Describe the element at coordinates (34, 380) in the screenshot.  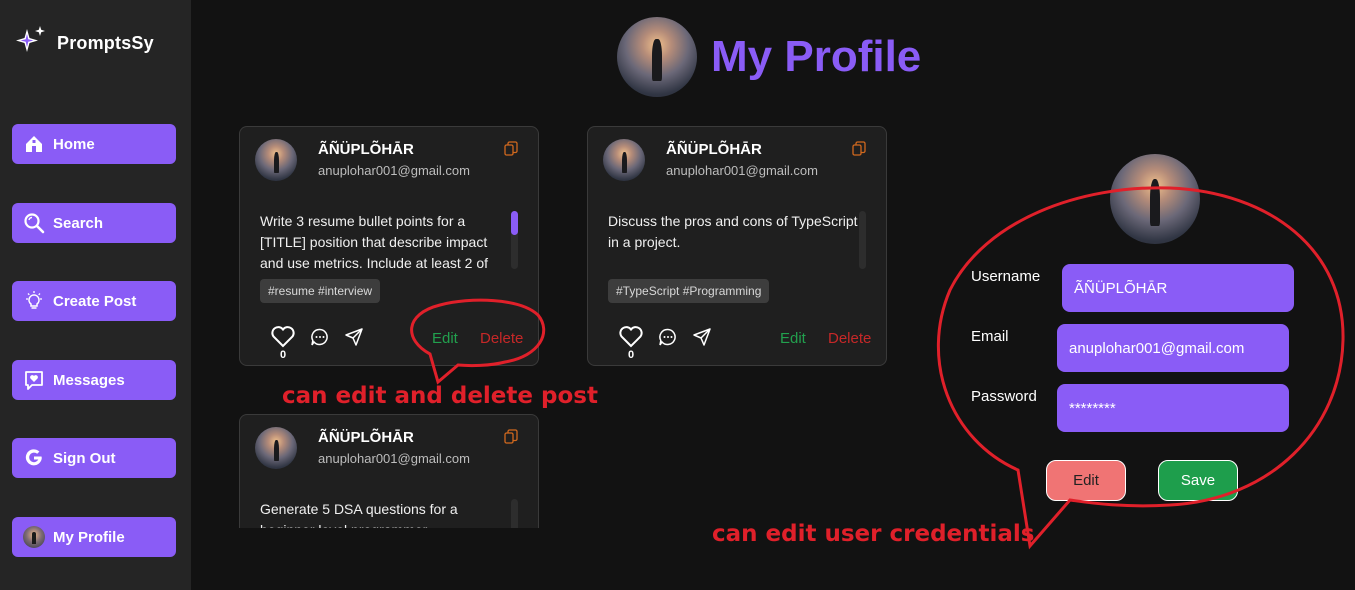
I see `heart-chat-icon` at that location.